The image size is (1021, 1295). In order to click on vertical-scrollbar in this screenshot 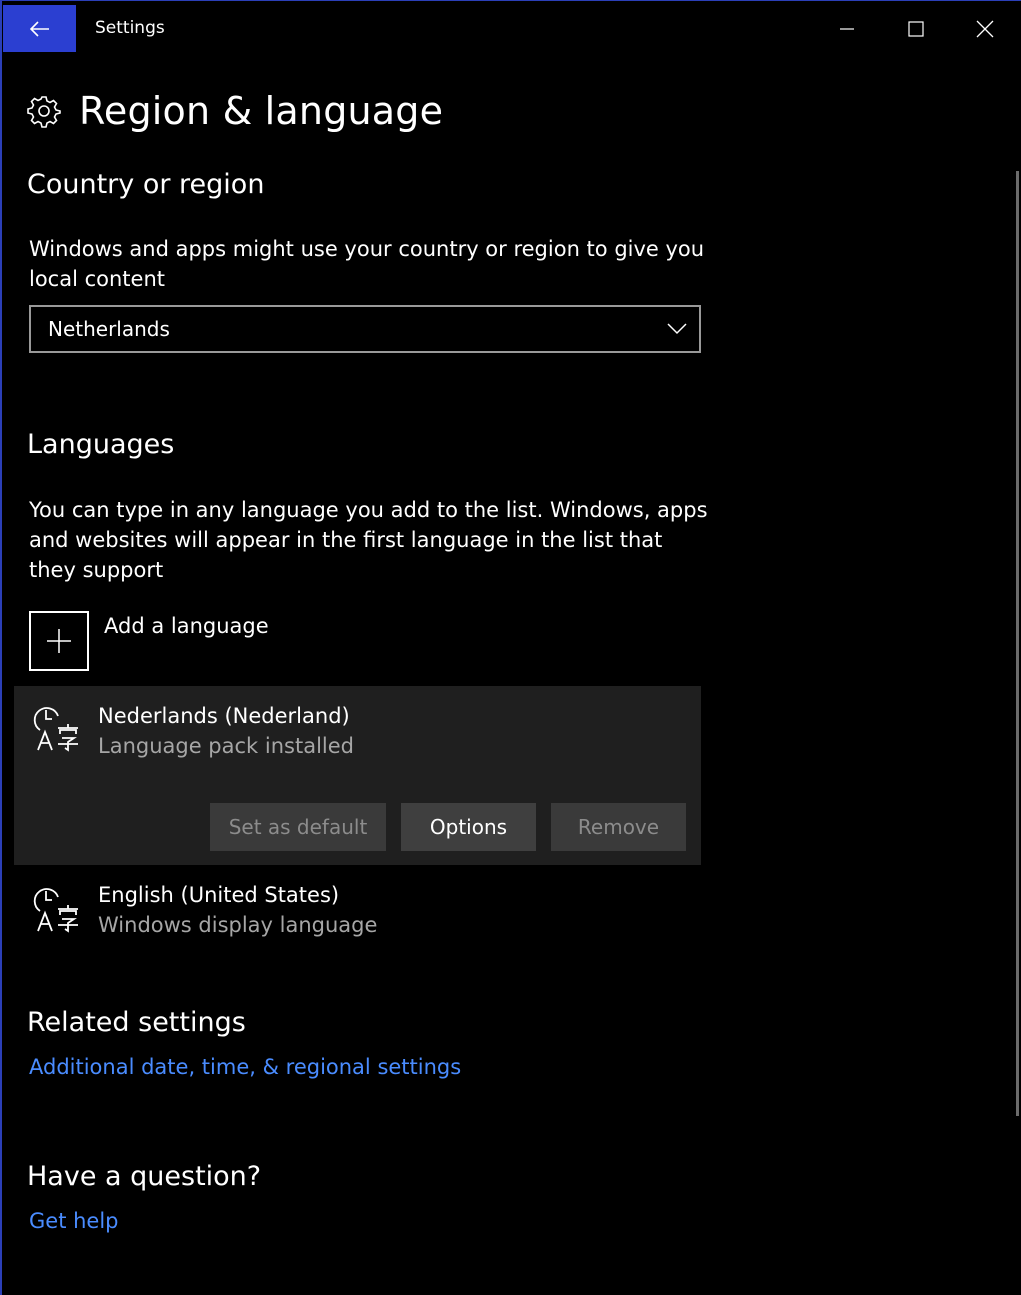, I will do `click(1017, 643)`.